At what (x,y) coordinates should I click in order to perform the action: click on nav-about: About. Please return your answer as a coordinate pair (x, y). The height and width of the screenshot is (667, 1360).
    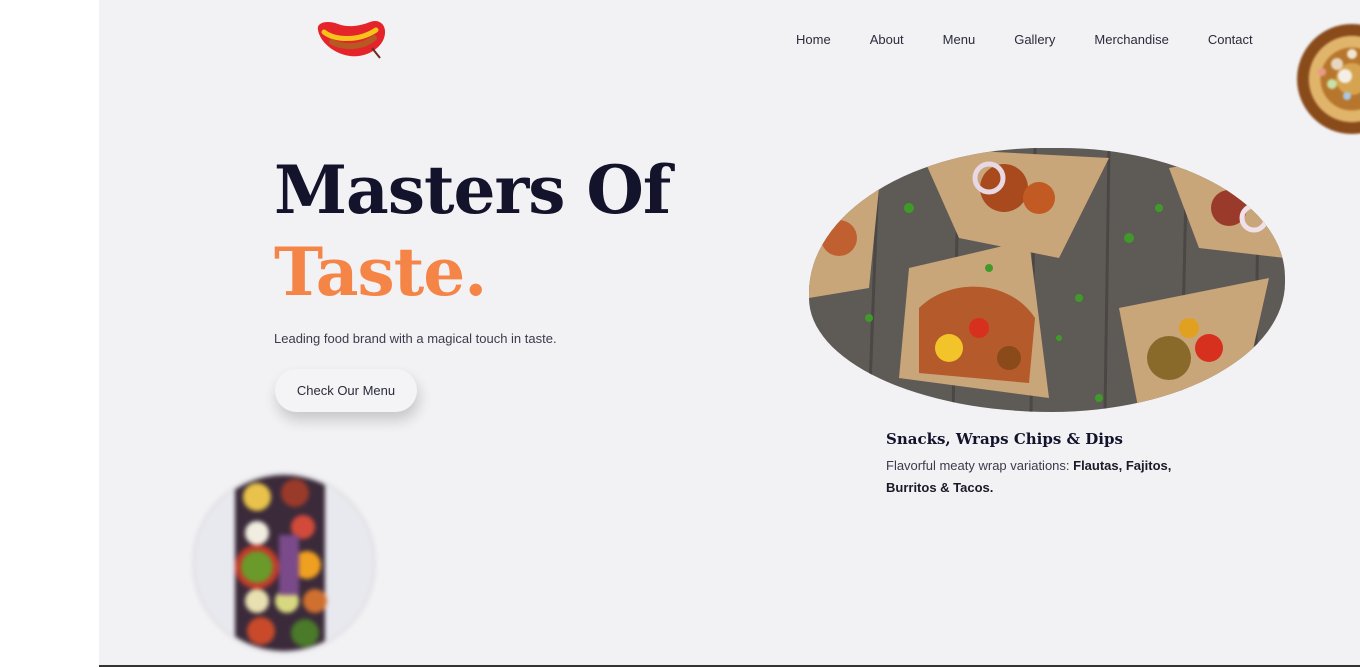
    Looking at the image, I should click on (887, 40).